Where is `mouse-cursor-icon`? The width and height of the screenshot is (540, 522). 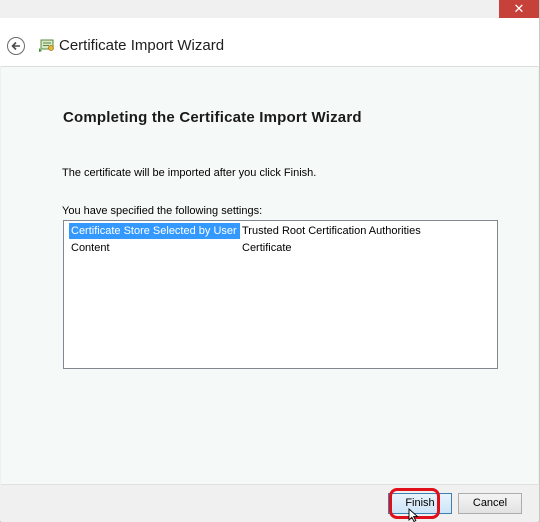 mouse-cursor-icon is located at coordinates (413, 515).